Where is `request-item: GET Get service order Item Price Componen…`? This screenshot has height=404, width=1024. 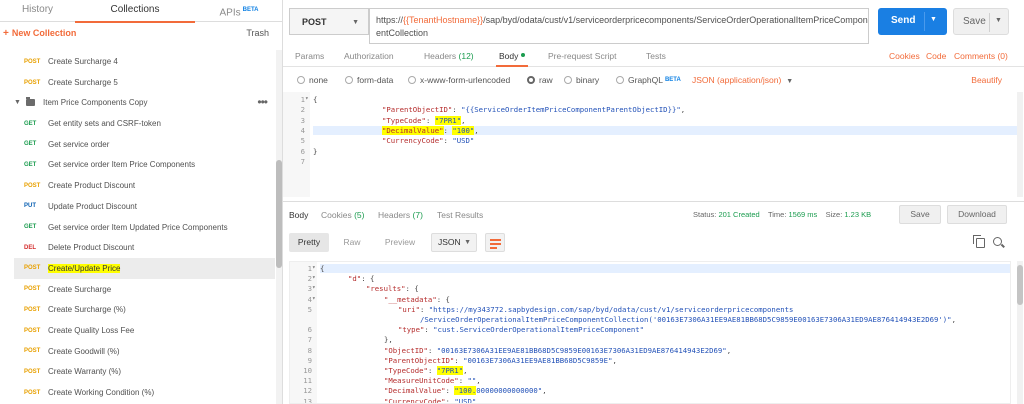 request-item: GET Get service order Item Price Componen… is located at coordinates (144, 164).